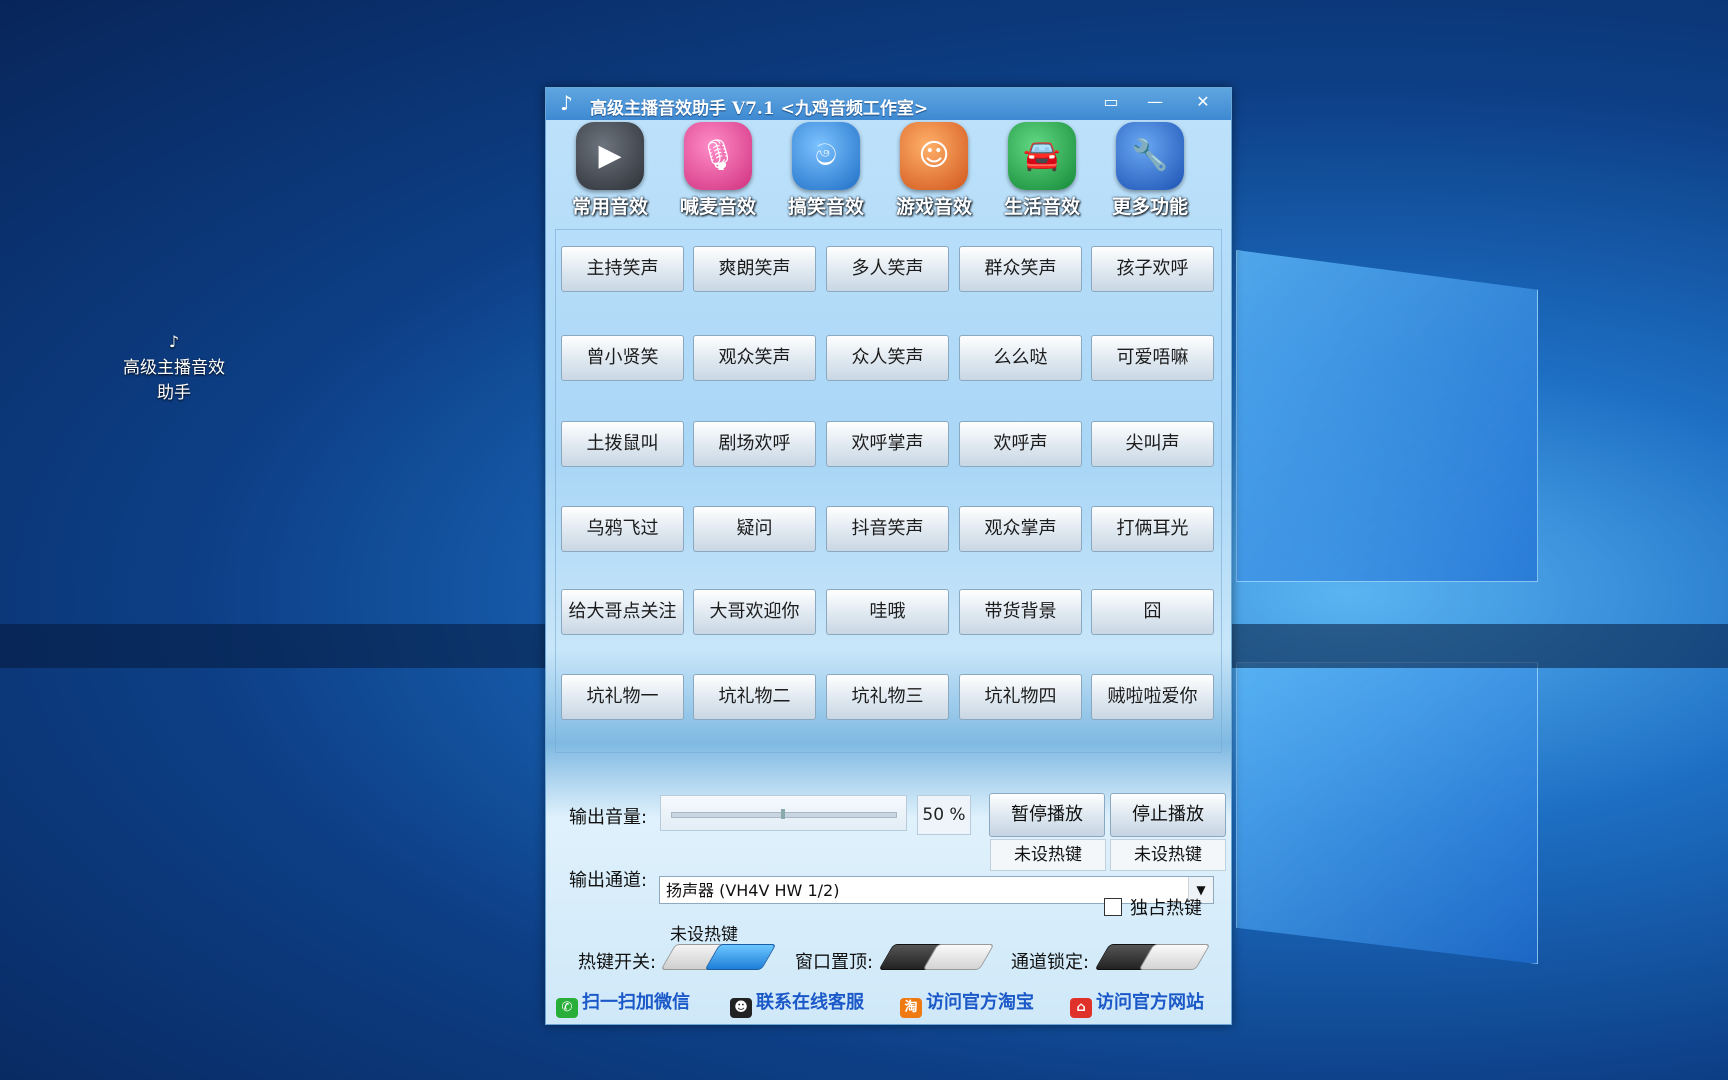 This screenshot has width=1728, height=1080. Describe the element at coordinates (609, 207) in the screenshot. I see `nav-label: 常用音效` at that location.